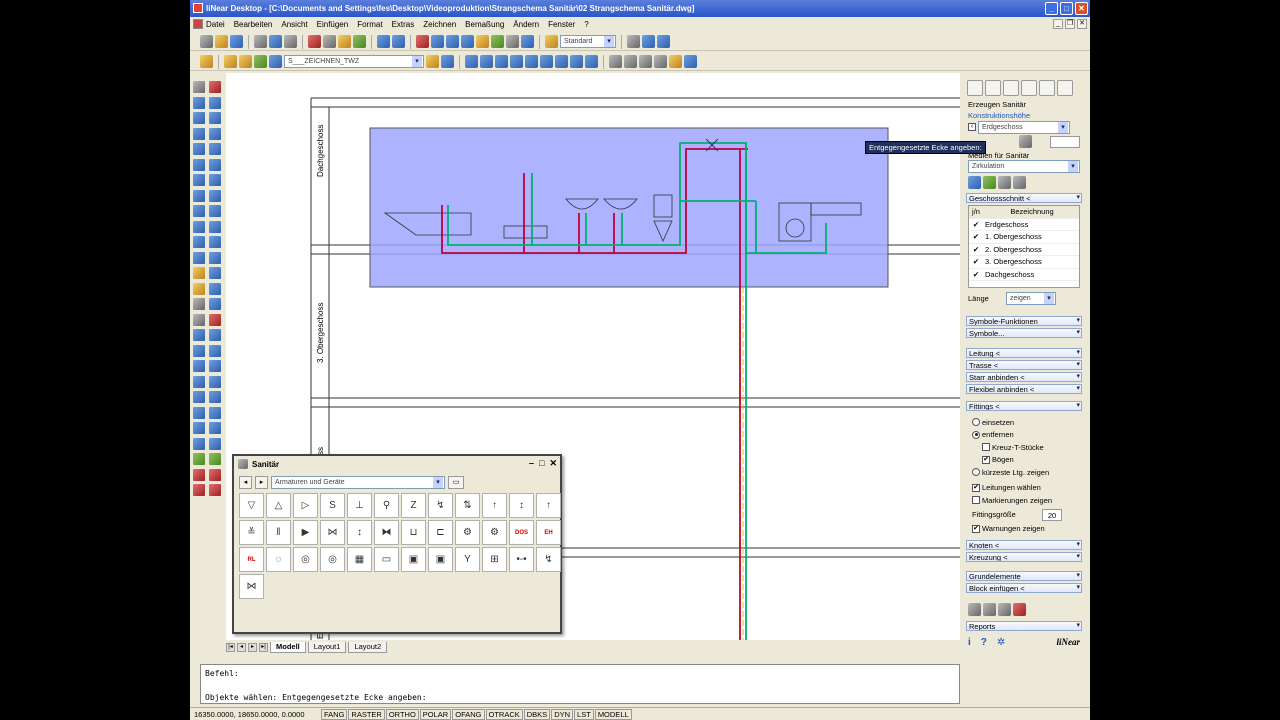 The image size is (1280, 720). What do you see at coordinates (447, 61) in the screenshot?
I see `layer-previous-icon` at bounding box center [447, 61].